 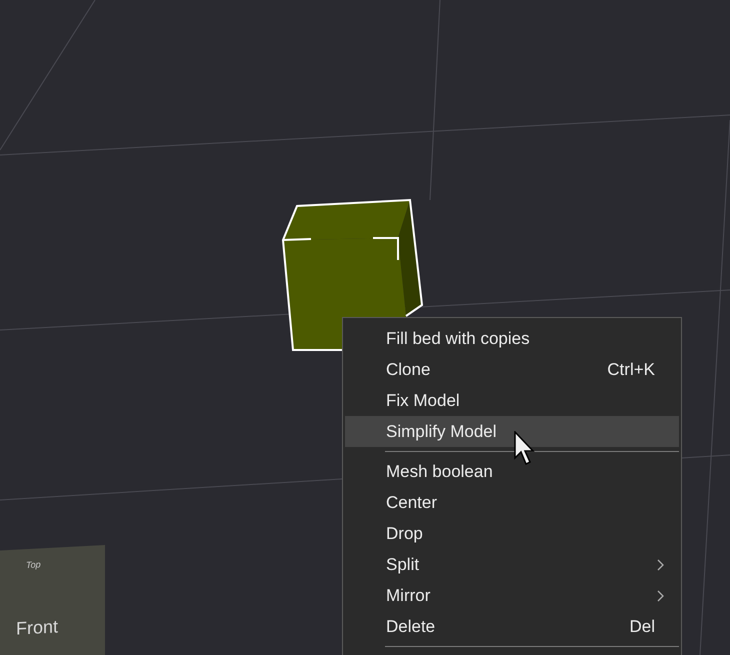 What do you see at coordinates (642, 627) in the screenshot?
I see `shortcut-label: Del` at bounding box center [642, 627].